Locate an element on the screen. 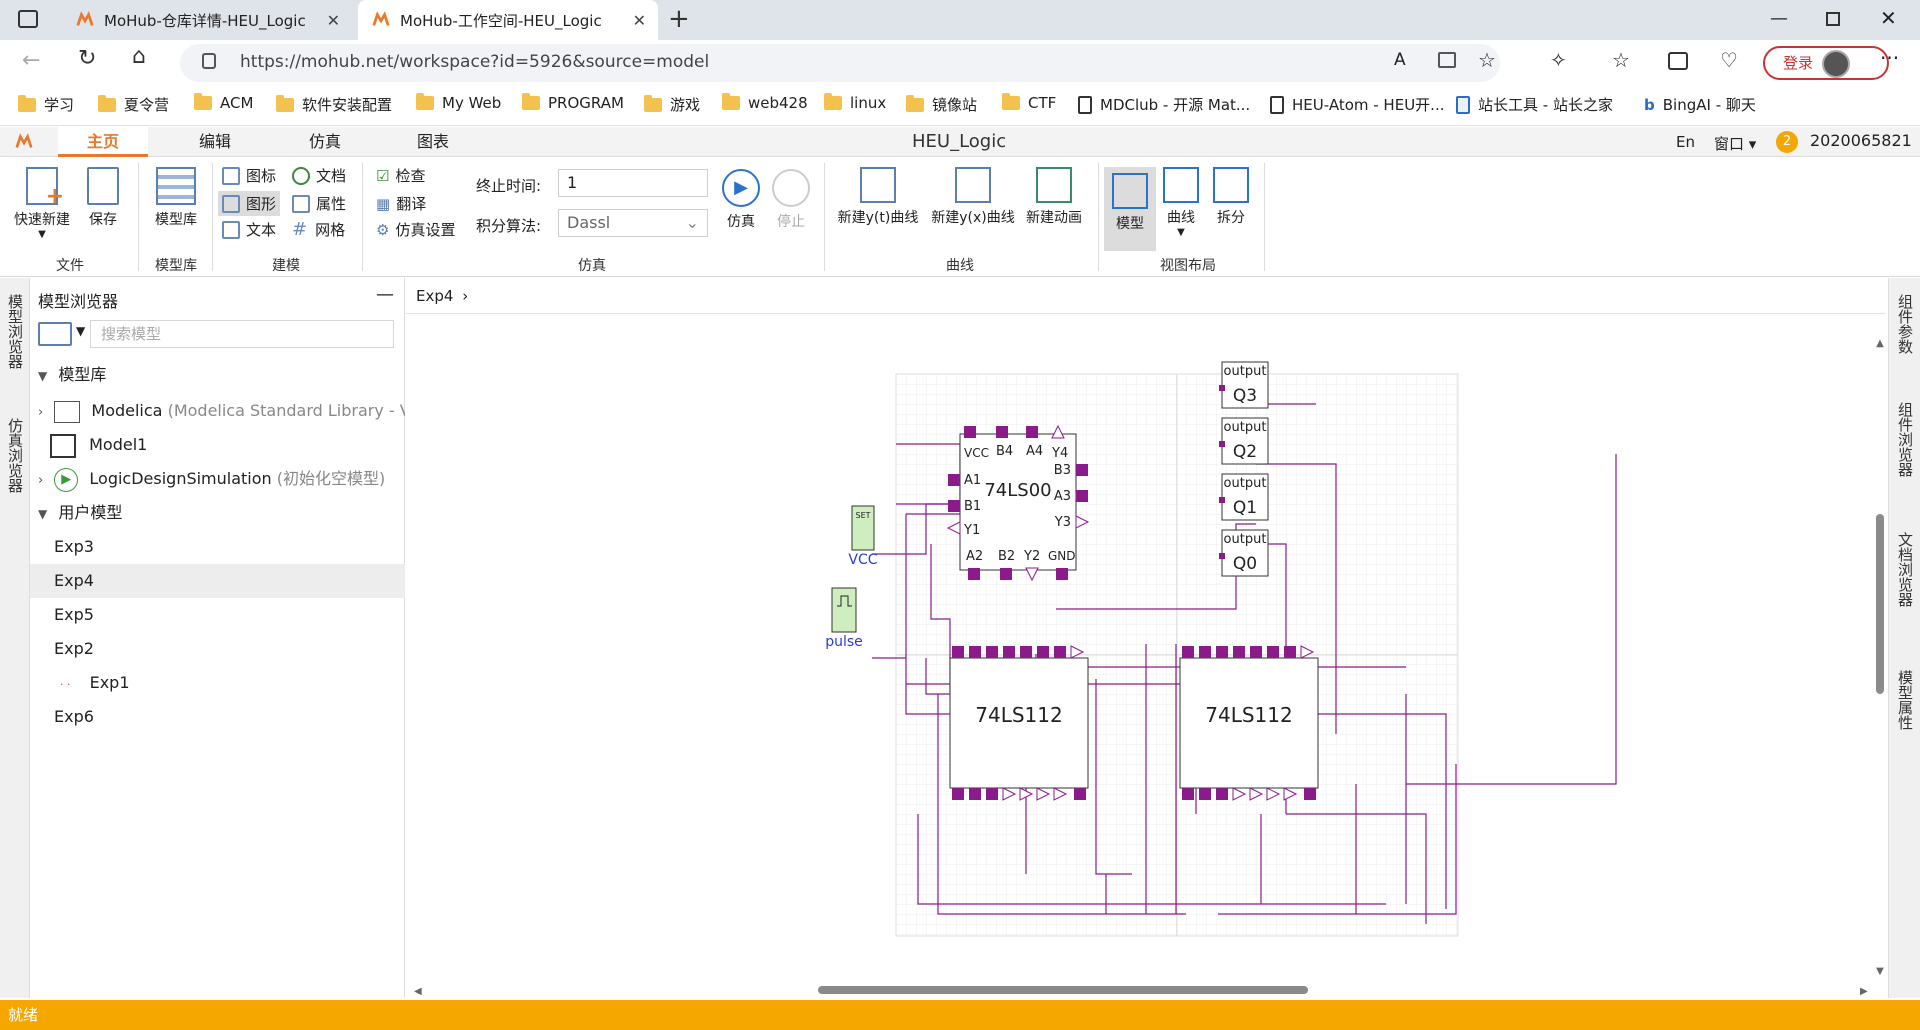 The width and height of the screenshot is (1920, 1030). tab-chart: 图表 is located at coordinates (433, 142).